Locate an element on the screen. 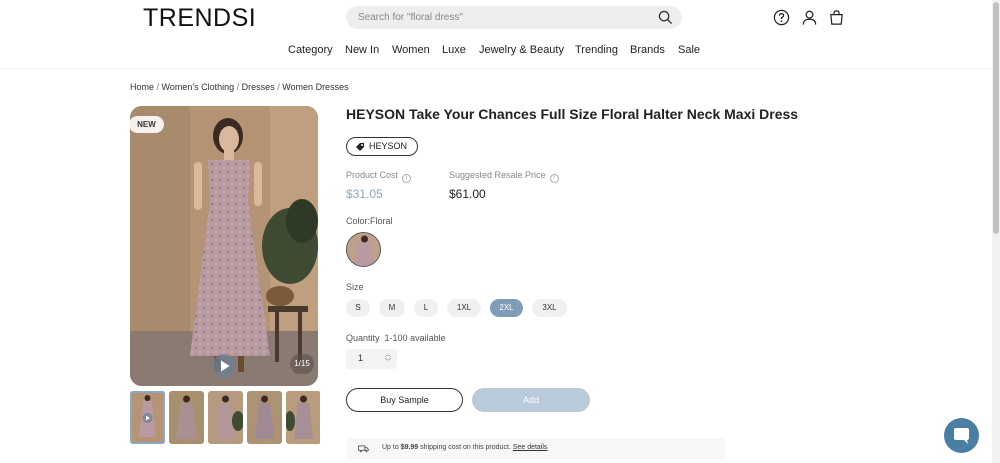 The width and height of the screenshot is (1000, 463). breadcrumb-dresses: Dresses is located at coordinates (258, 87).